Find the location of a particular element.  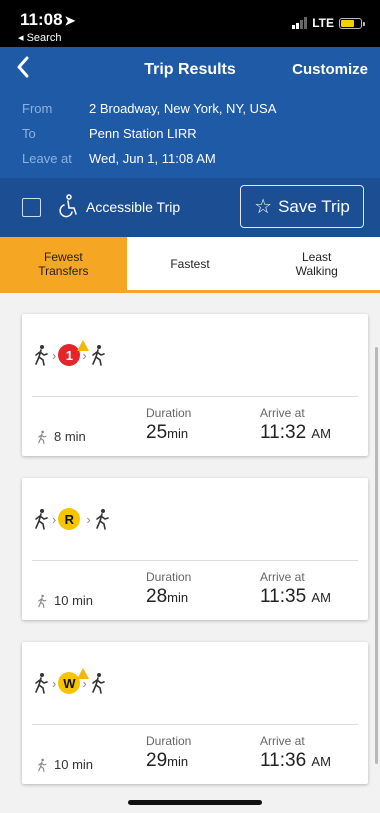

home-indicator is located at coordinates (195, 802).